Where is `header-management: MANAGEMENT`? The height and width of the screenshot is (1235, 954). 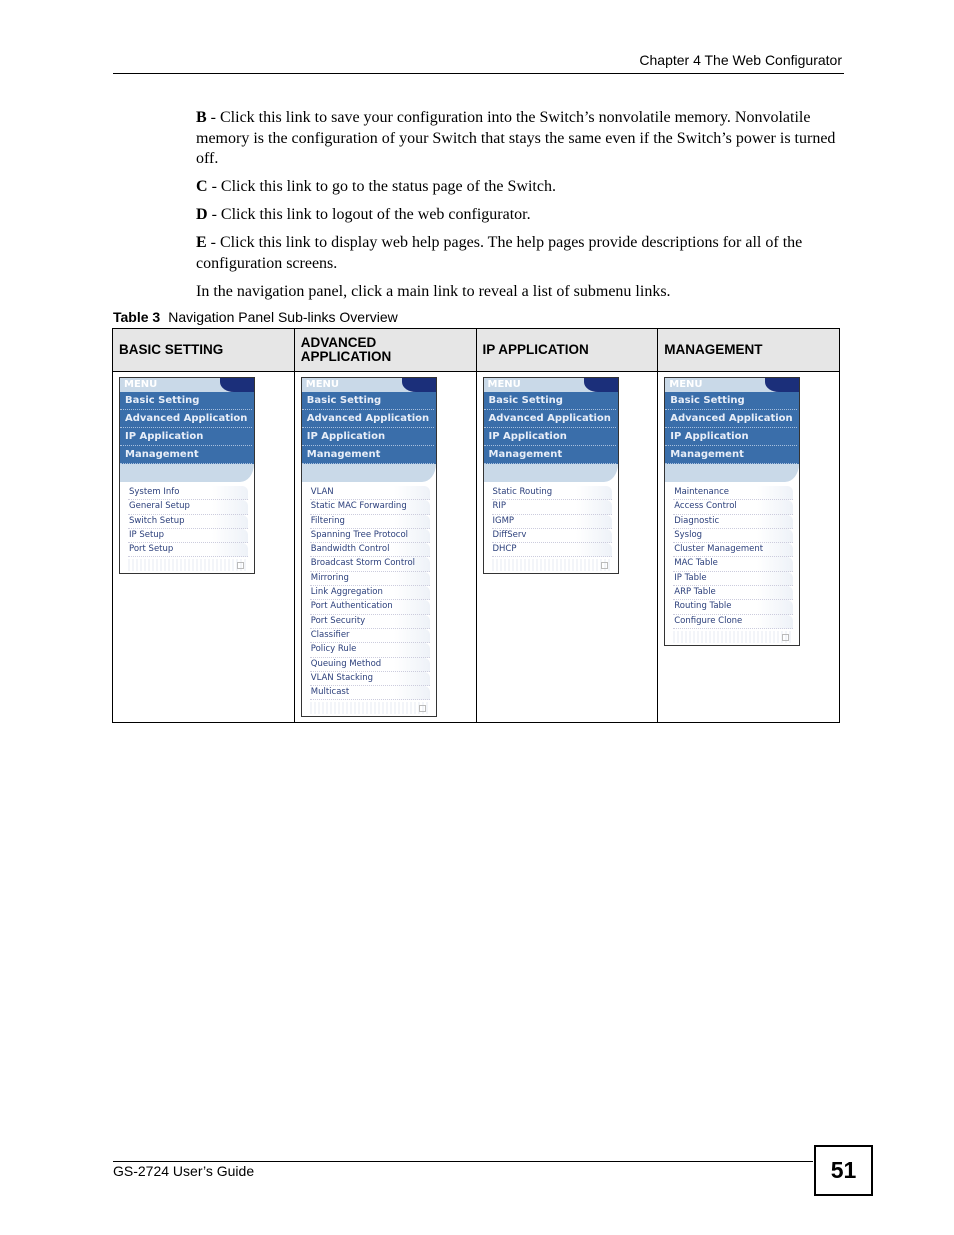 header-management: MANAGEMENT is located at coordinates (748, 350).